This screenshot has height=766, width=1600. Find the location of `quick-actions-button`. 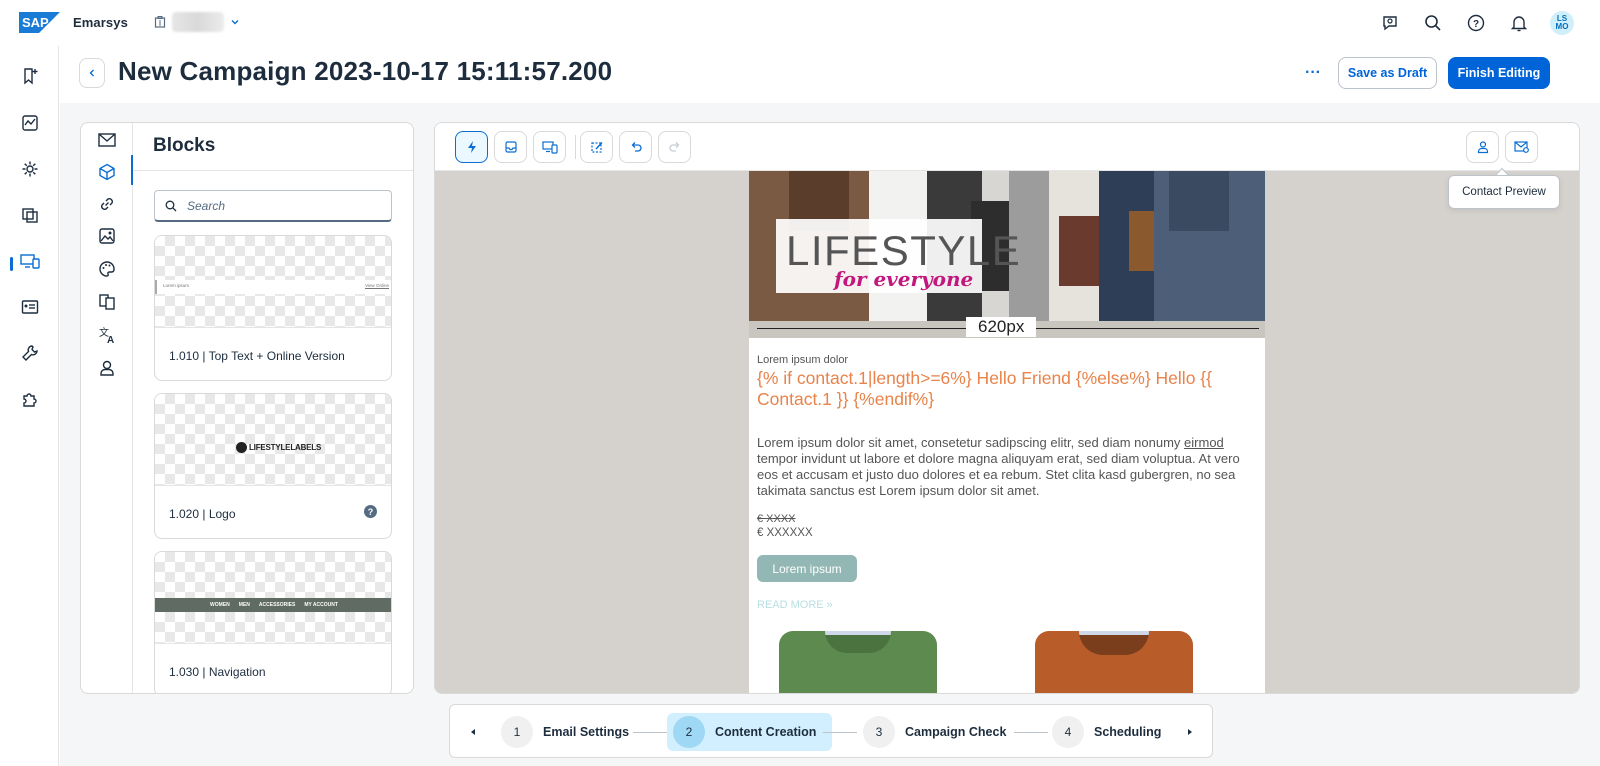

quick-actions-button is located at coordinates (471, 147).